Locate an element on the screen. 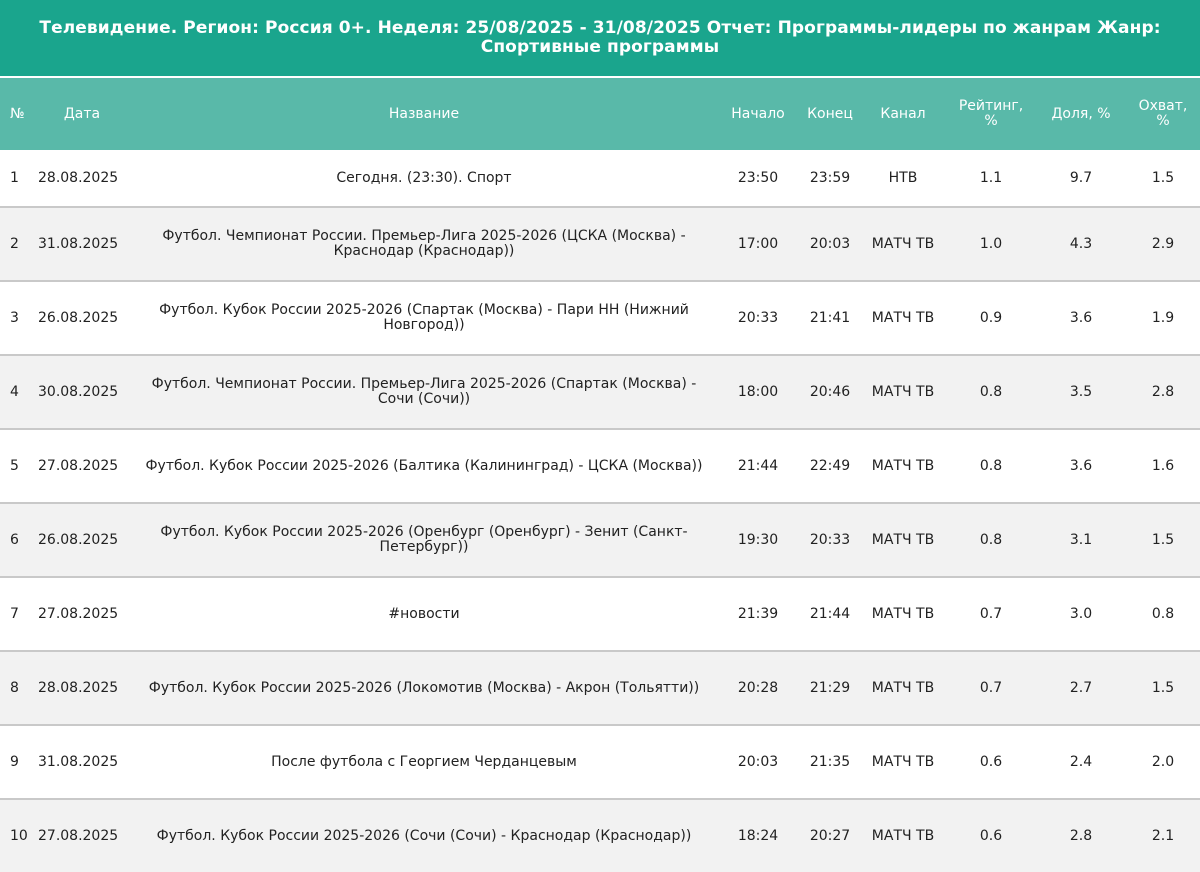 This screenshot has height=872, width=1200. cell-rating: 0.6 is located at coordinates (991, 762).